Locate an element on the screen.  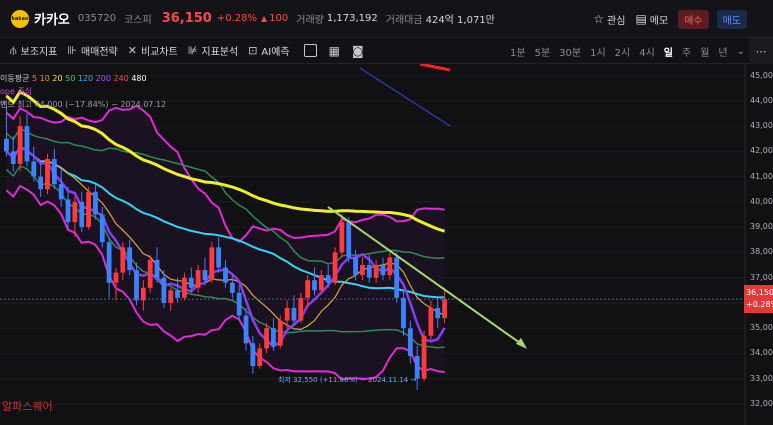
trade-strategy-label: 매매전략 is located at coordinates (99, 52).